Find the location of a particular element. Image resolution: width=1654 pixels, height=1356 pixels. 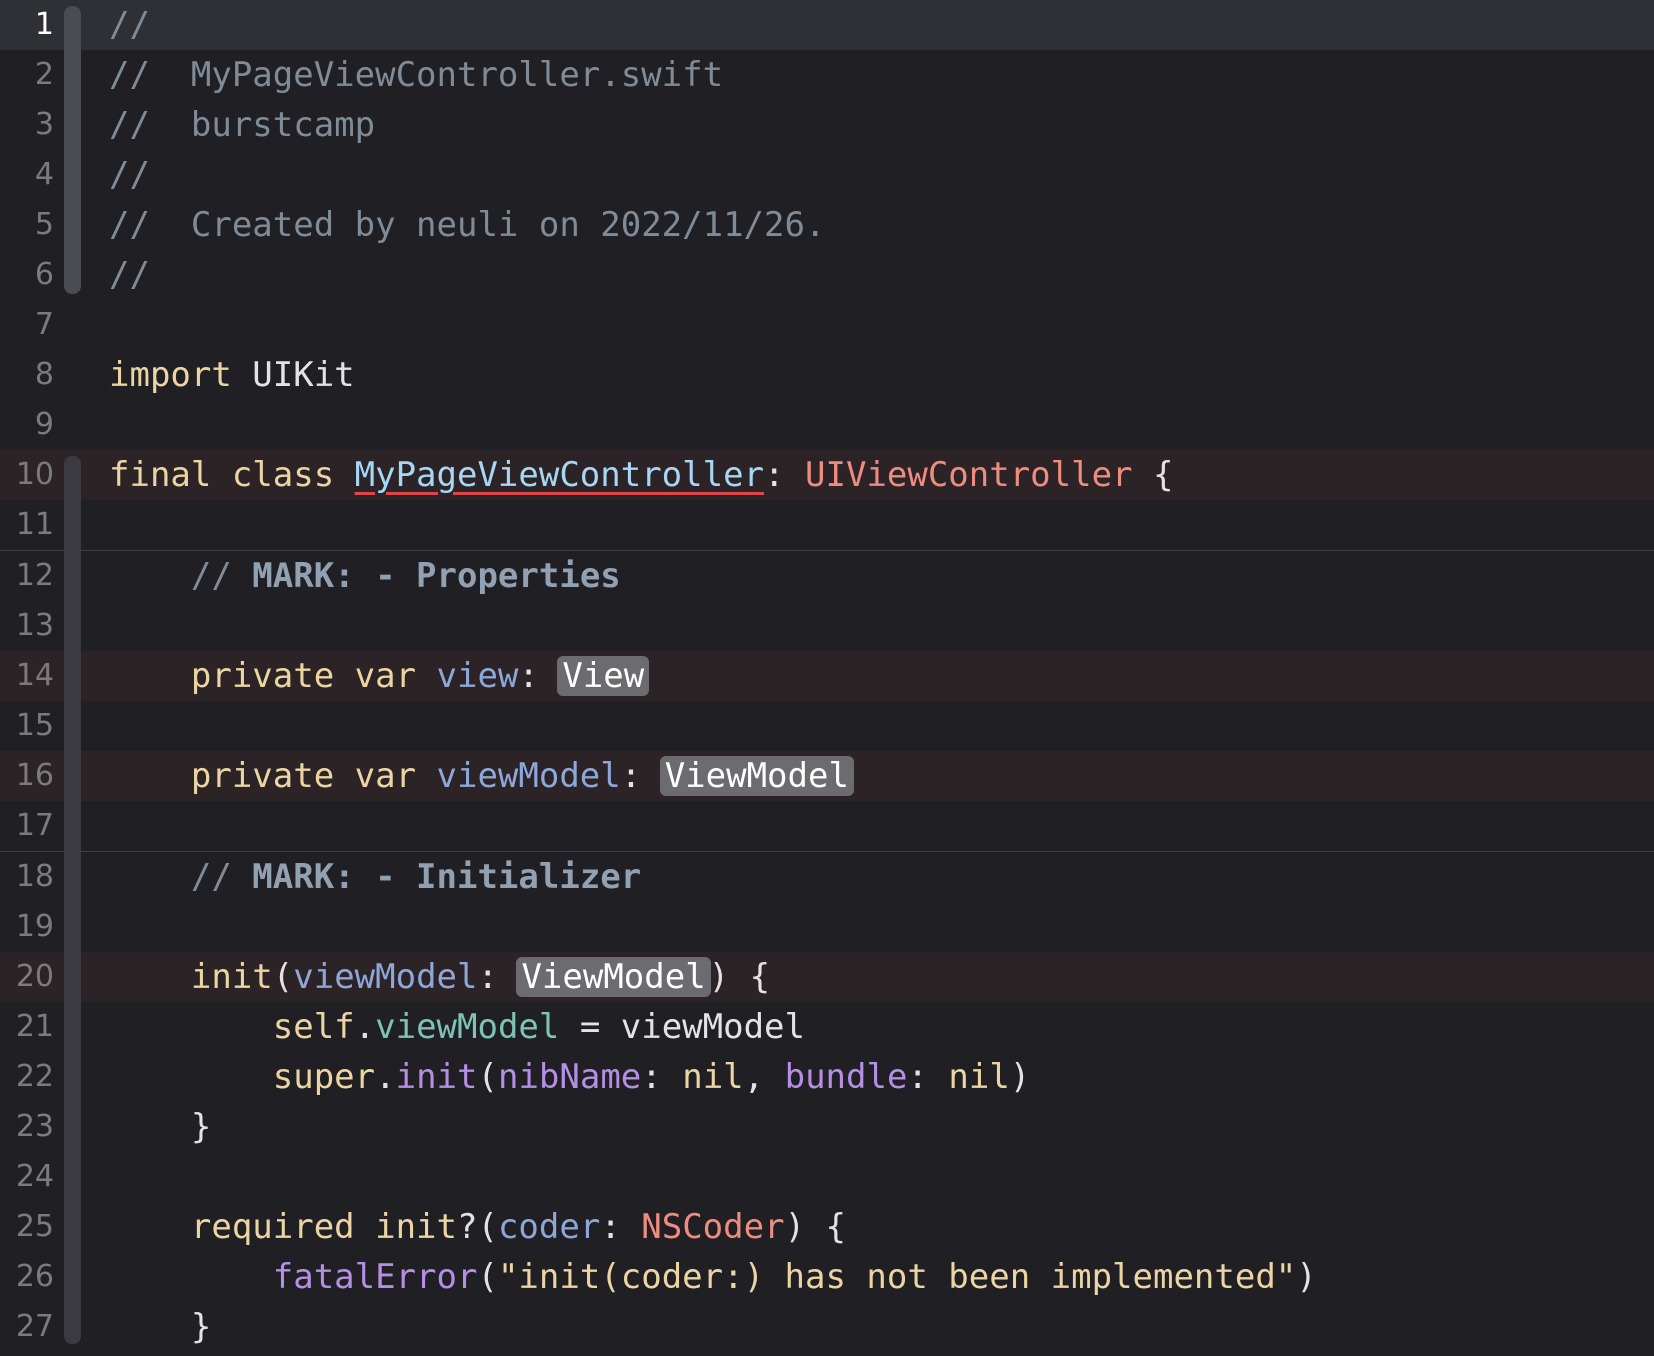

code-line: 23 } is located at coordinates (827, 1127).